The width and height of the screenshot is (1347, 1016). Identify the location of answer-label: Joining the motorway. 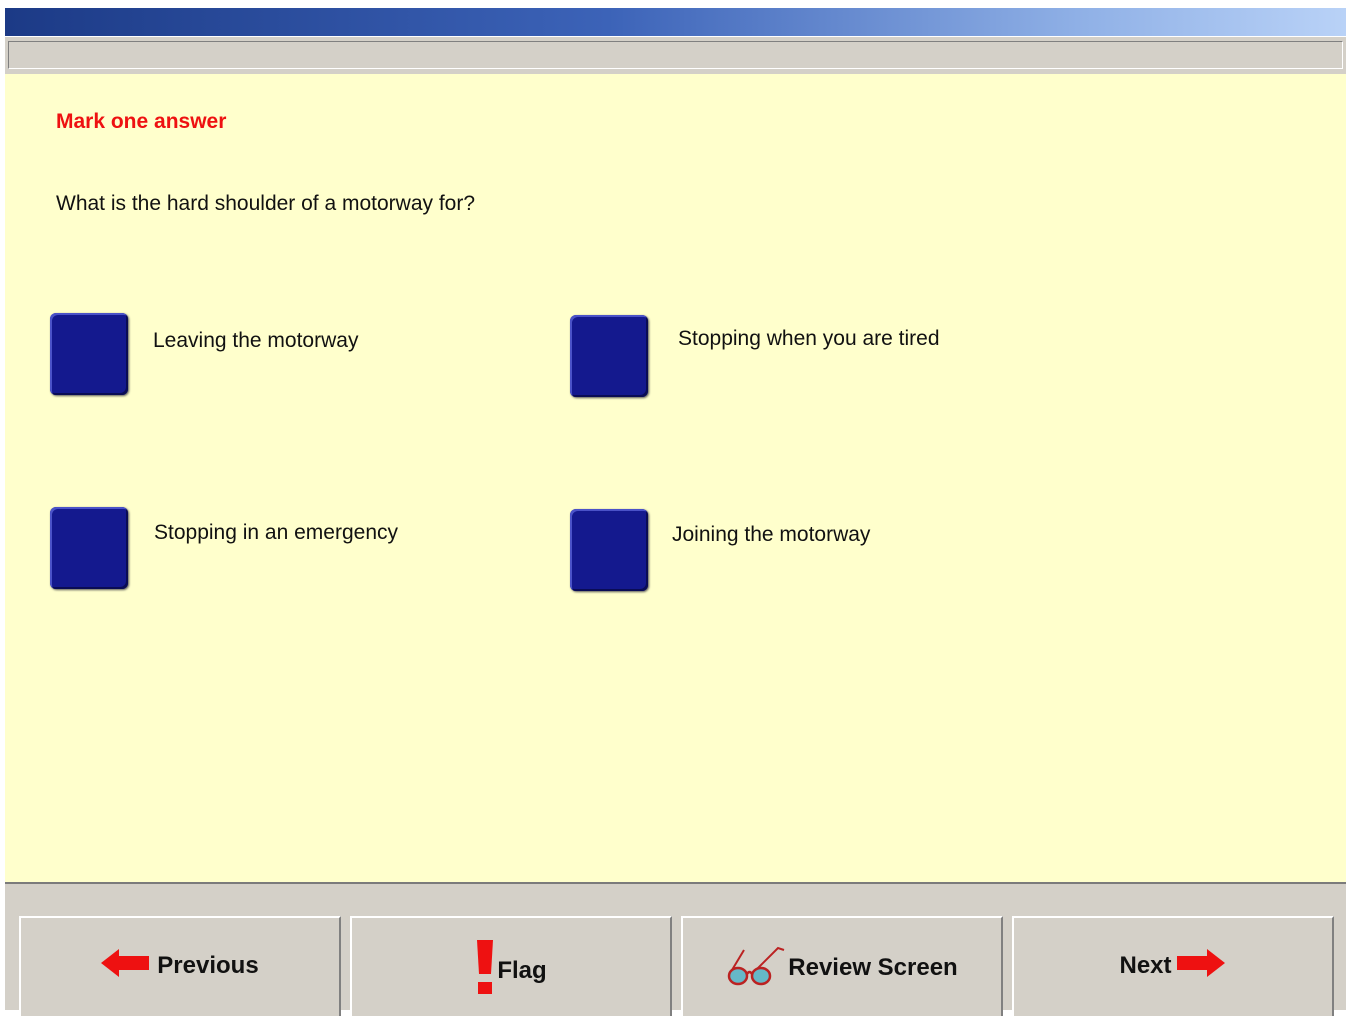
(771, 534).